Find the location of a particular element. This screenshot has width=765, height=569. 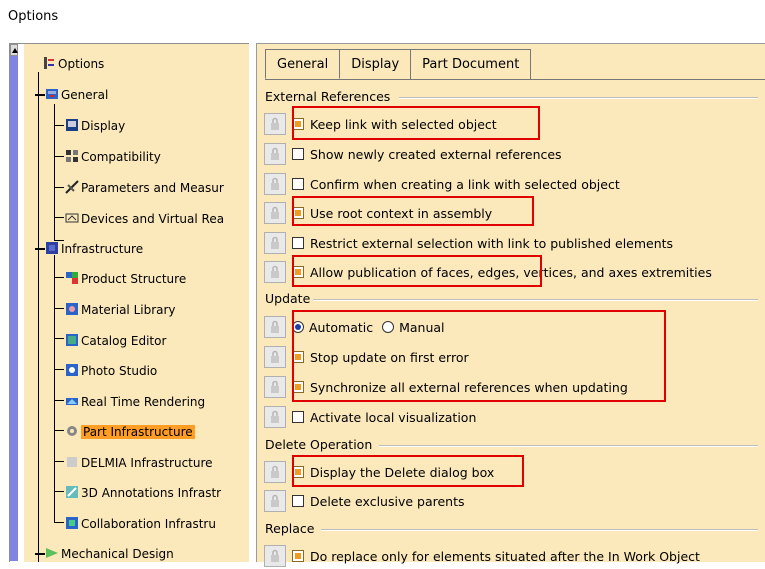

mechanical-design-icon is located at coordinates (52, 553).